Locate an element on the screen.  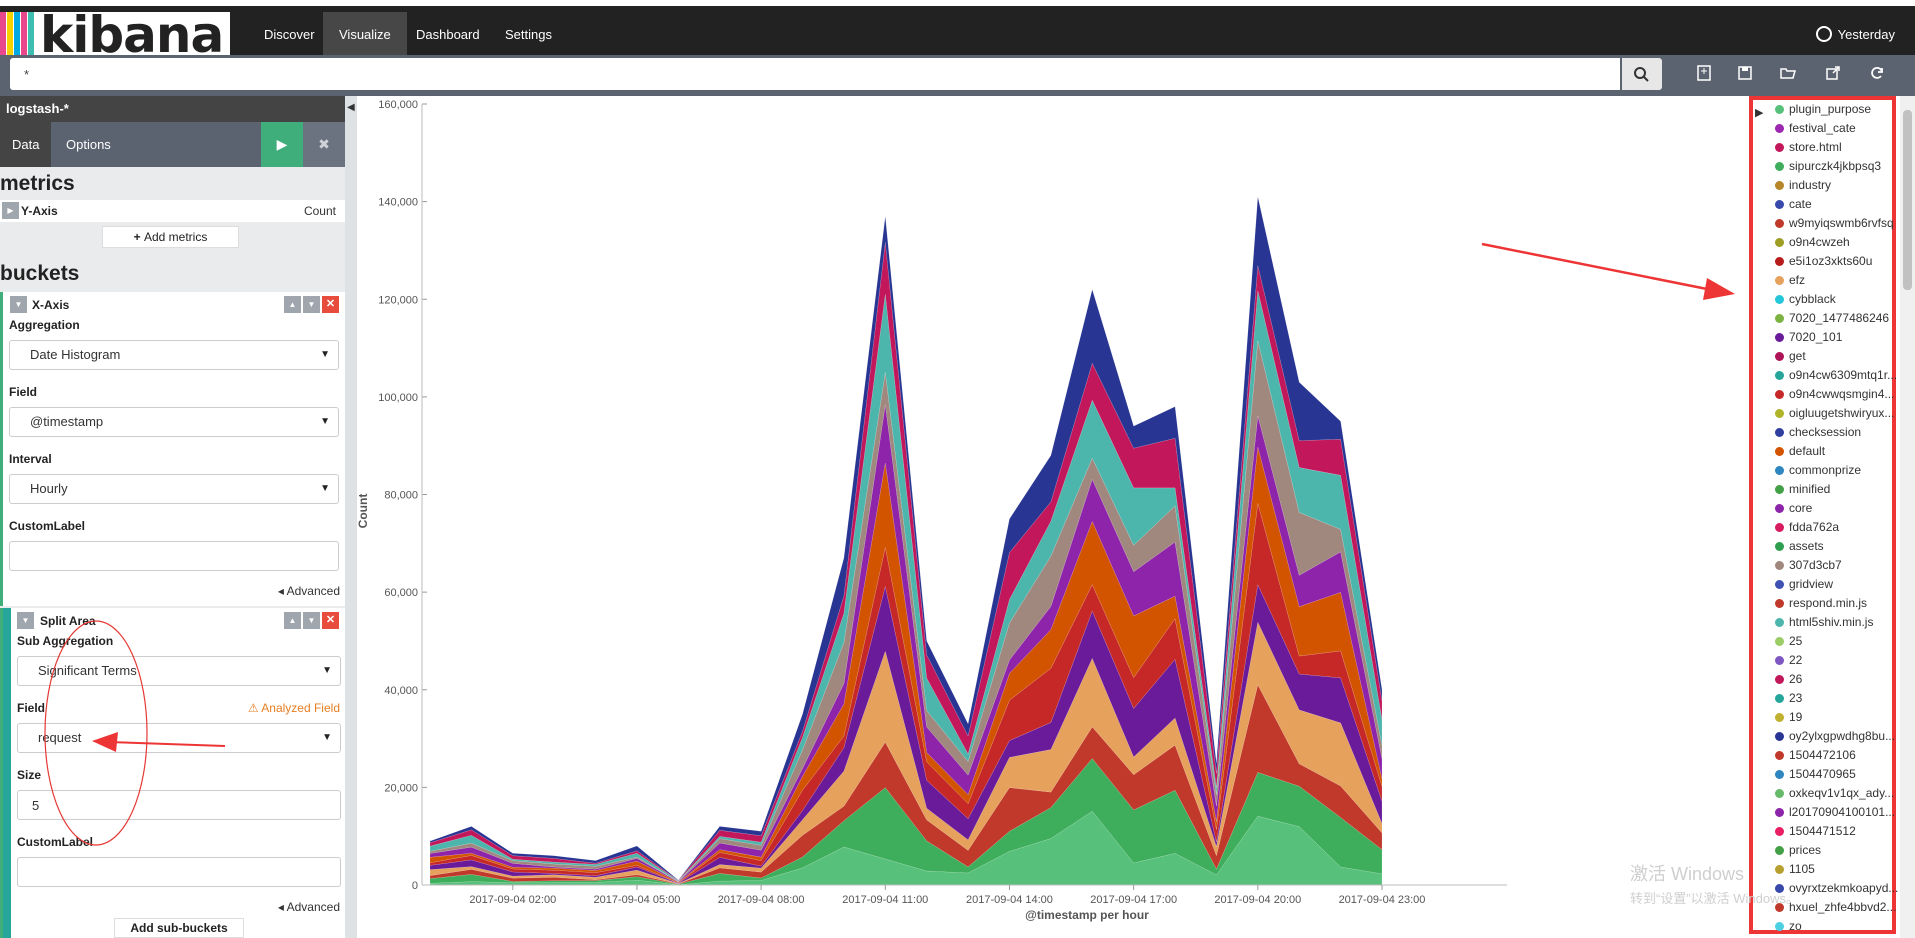
legend-item: fdda762a is located at coordinates (1837, 527).